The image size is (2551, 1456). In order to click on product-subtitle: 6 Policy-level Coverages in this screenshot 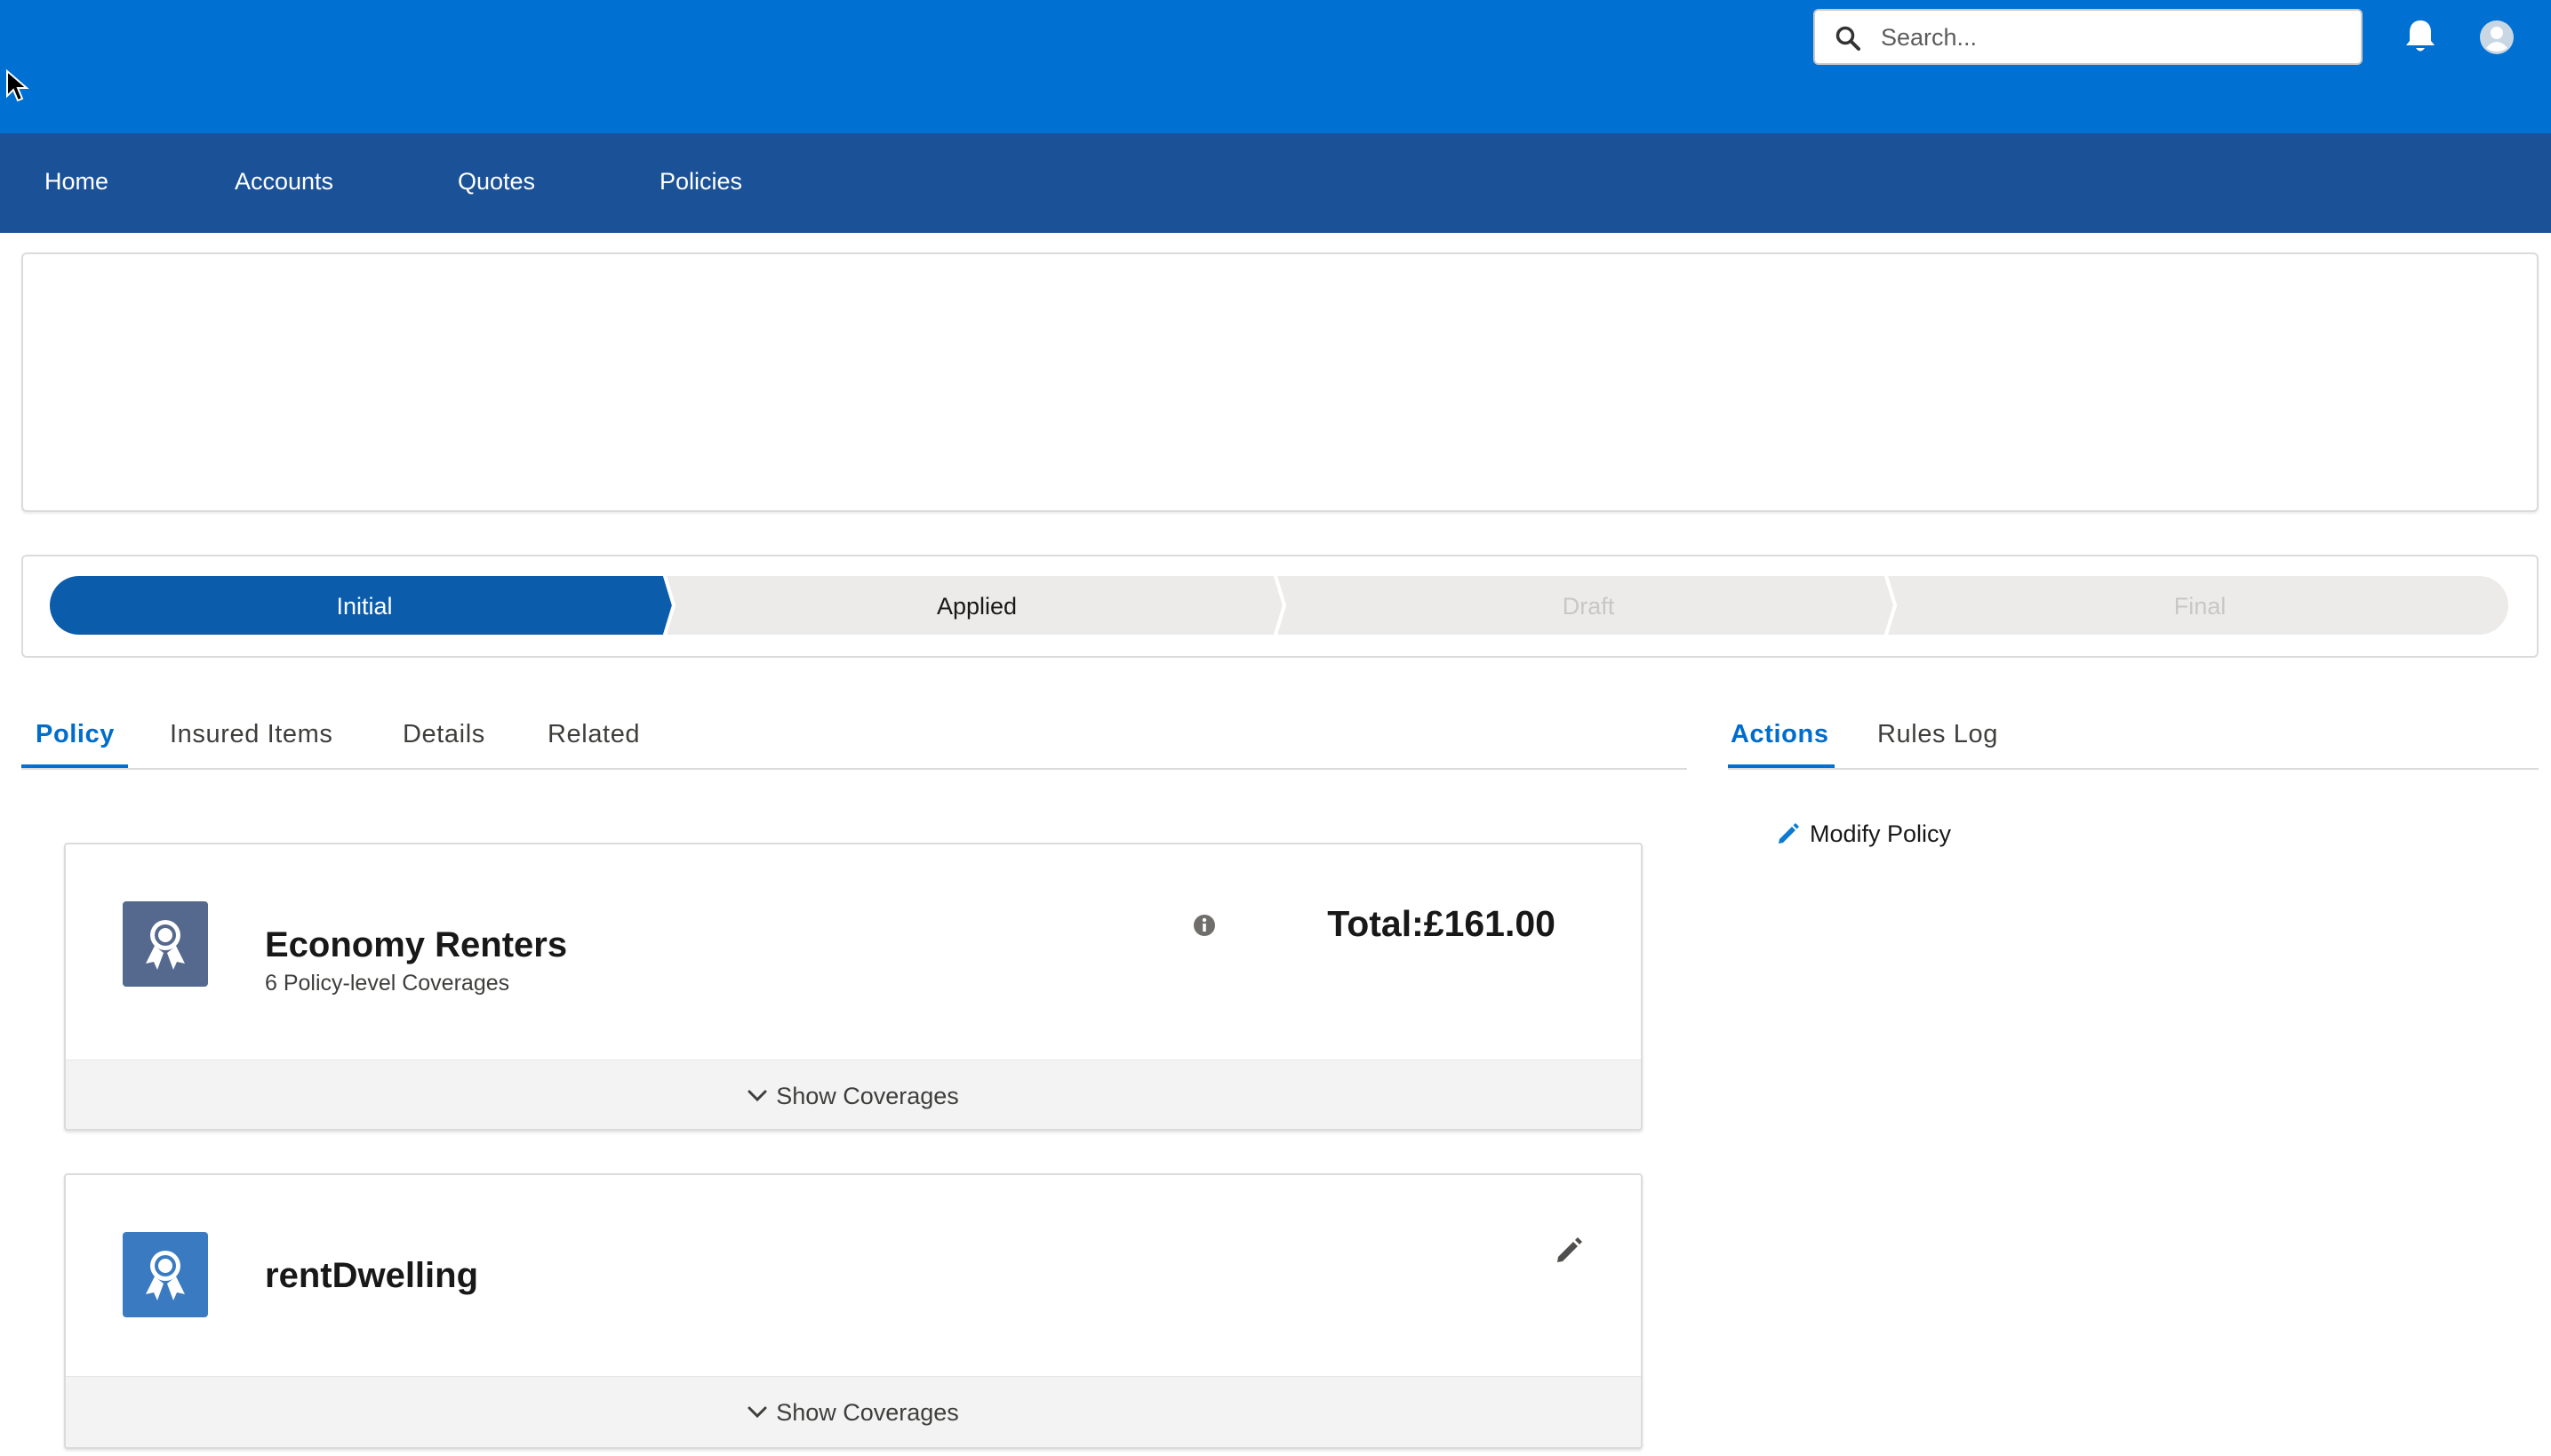, I will do `click(387, 983)`.